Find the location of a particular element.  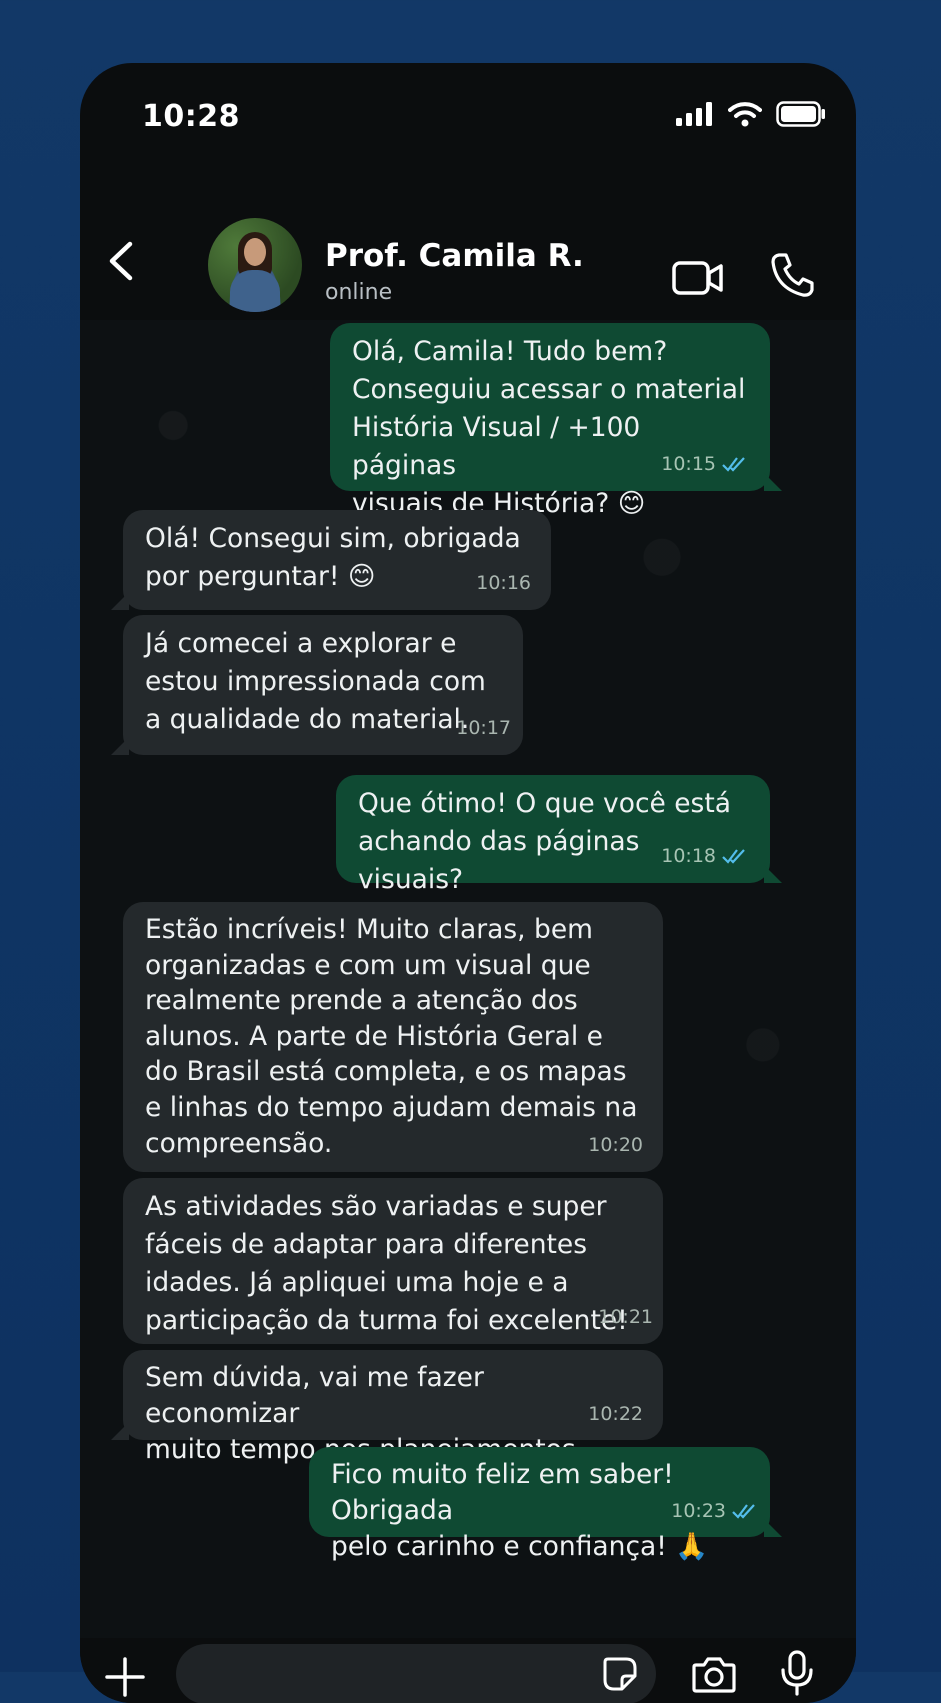

avatar is located at coordinates (255, 265).